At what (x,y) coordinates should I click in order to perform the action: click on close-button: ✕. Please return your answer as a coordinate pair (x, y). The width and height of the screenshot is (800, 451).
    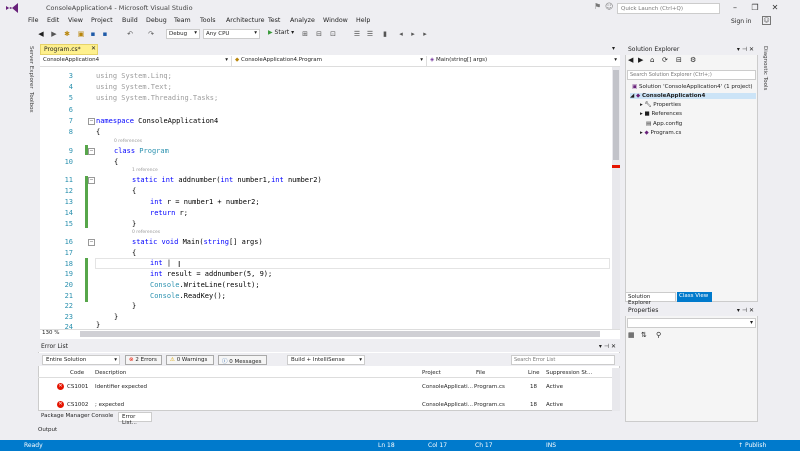
    Looking at the image, I should click on (775, 8).